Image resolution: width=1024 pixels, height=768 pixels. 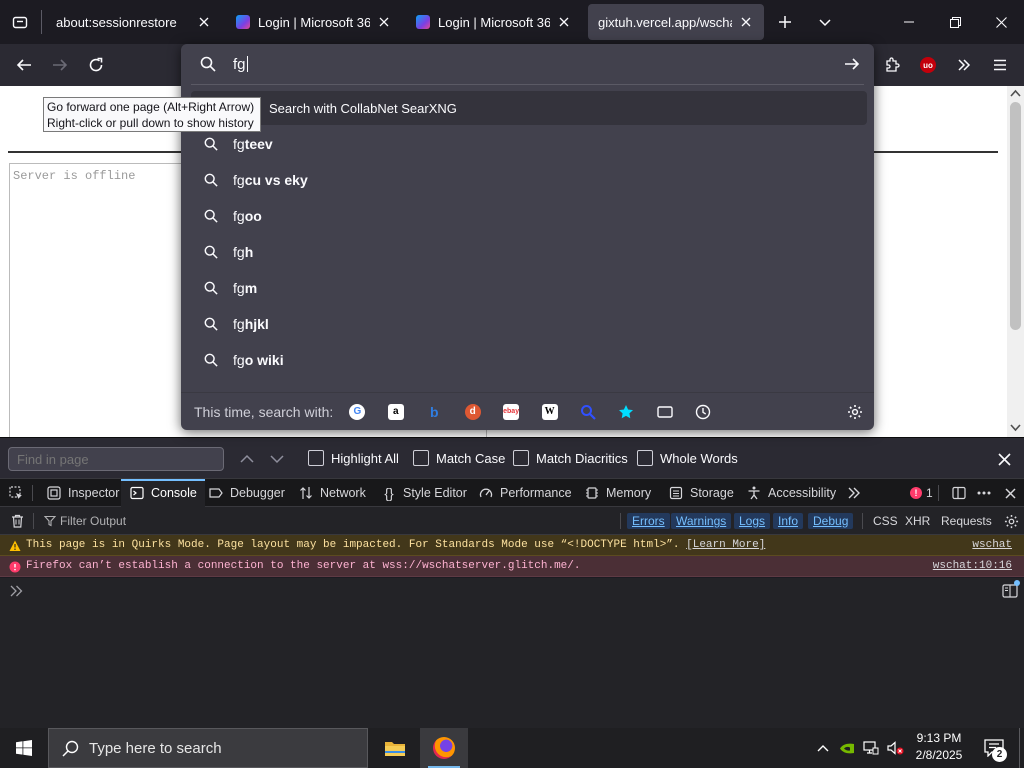 What do you see at coordinates (353, 458) in the screenshot?
I see `highlight-all-checkbox: Highlight All` at bounding box center [353, 458].